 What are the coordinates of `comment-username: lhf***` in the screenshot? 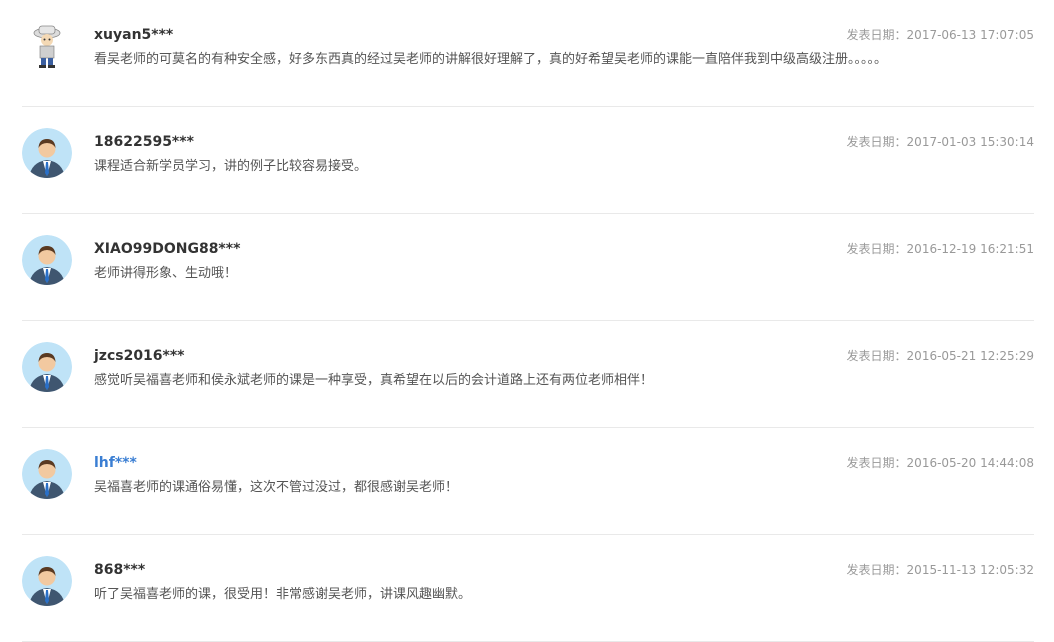 It's located at (115, 463).